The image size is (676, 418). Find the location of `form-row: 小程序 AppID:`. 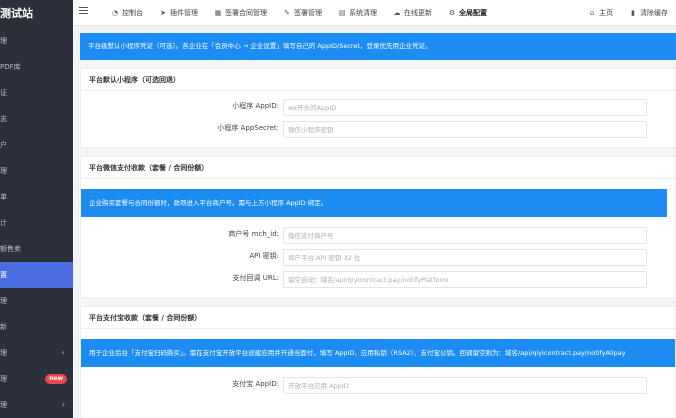

form-row: 小程序 AppID: is located at coordinates (378, 108).